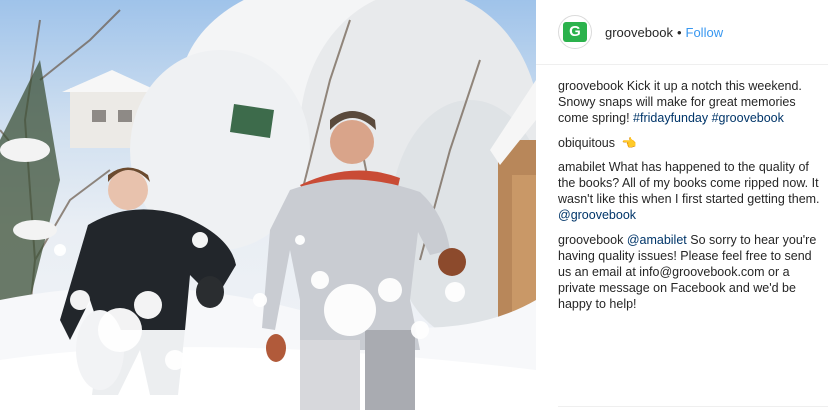 Image resolution: width=828 pixels, height=410 pixels. I want to click on groovebook-logo-icon: G, so click(575, 32).